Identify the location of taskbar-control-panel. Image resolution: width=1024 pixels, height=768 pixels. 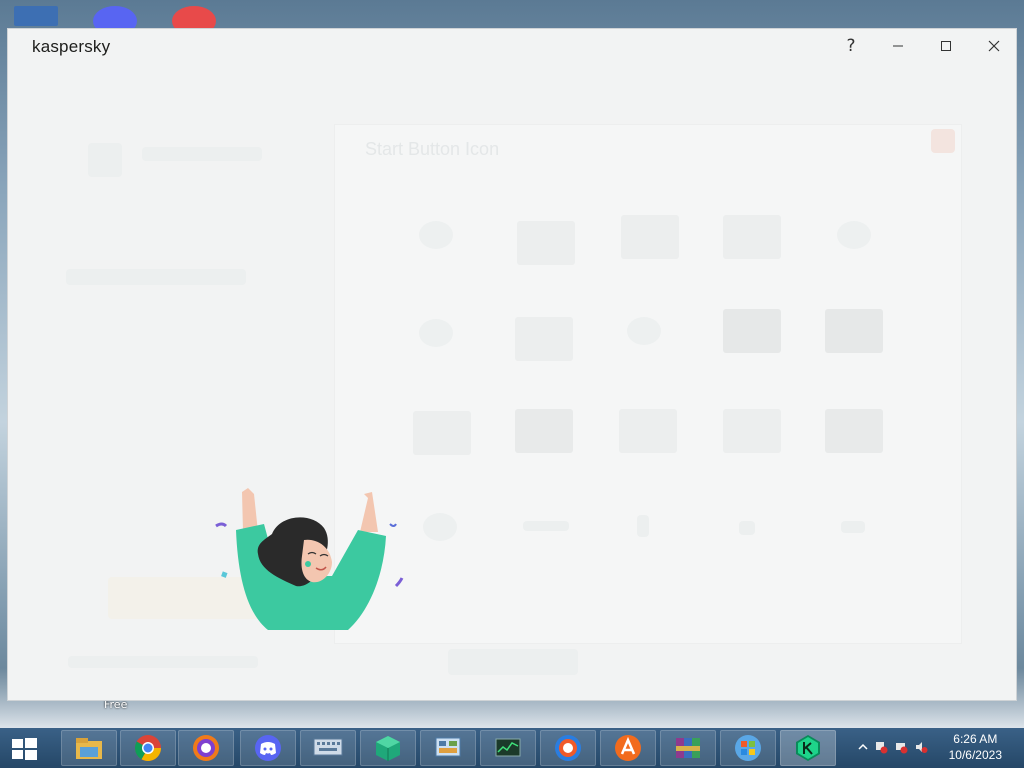
(448, 748).